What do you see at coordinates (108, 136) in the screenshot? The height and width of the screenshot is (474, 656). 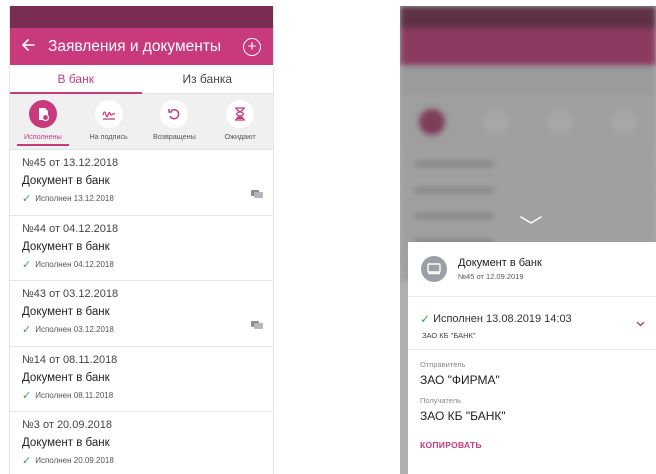 I see `filter-label: На подпись` at bounding box center [108, 136].